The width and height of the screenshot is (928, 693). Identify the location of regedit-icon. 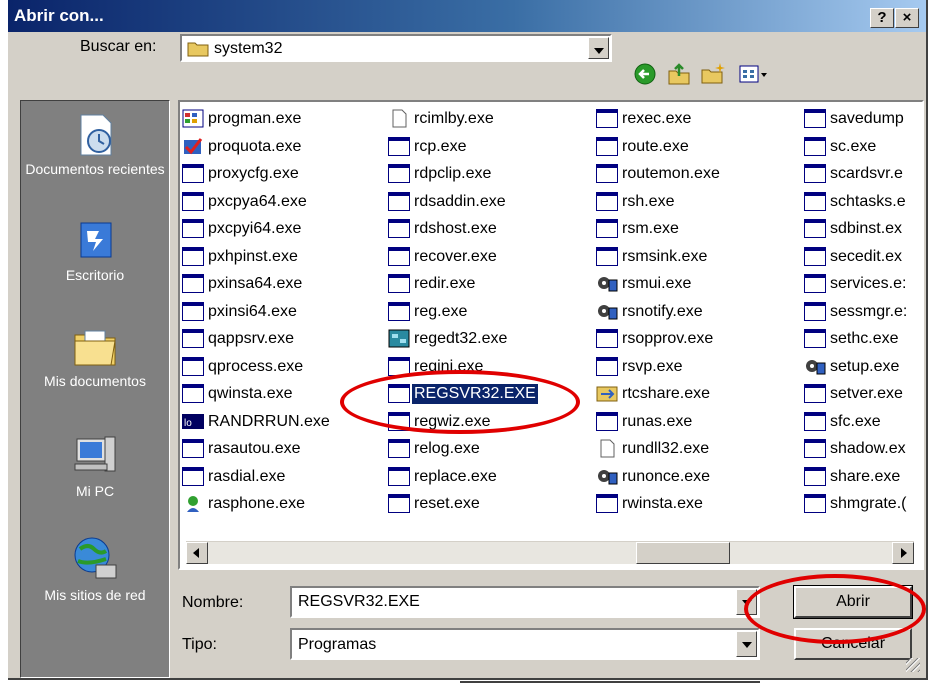
(399, 338).